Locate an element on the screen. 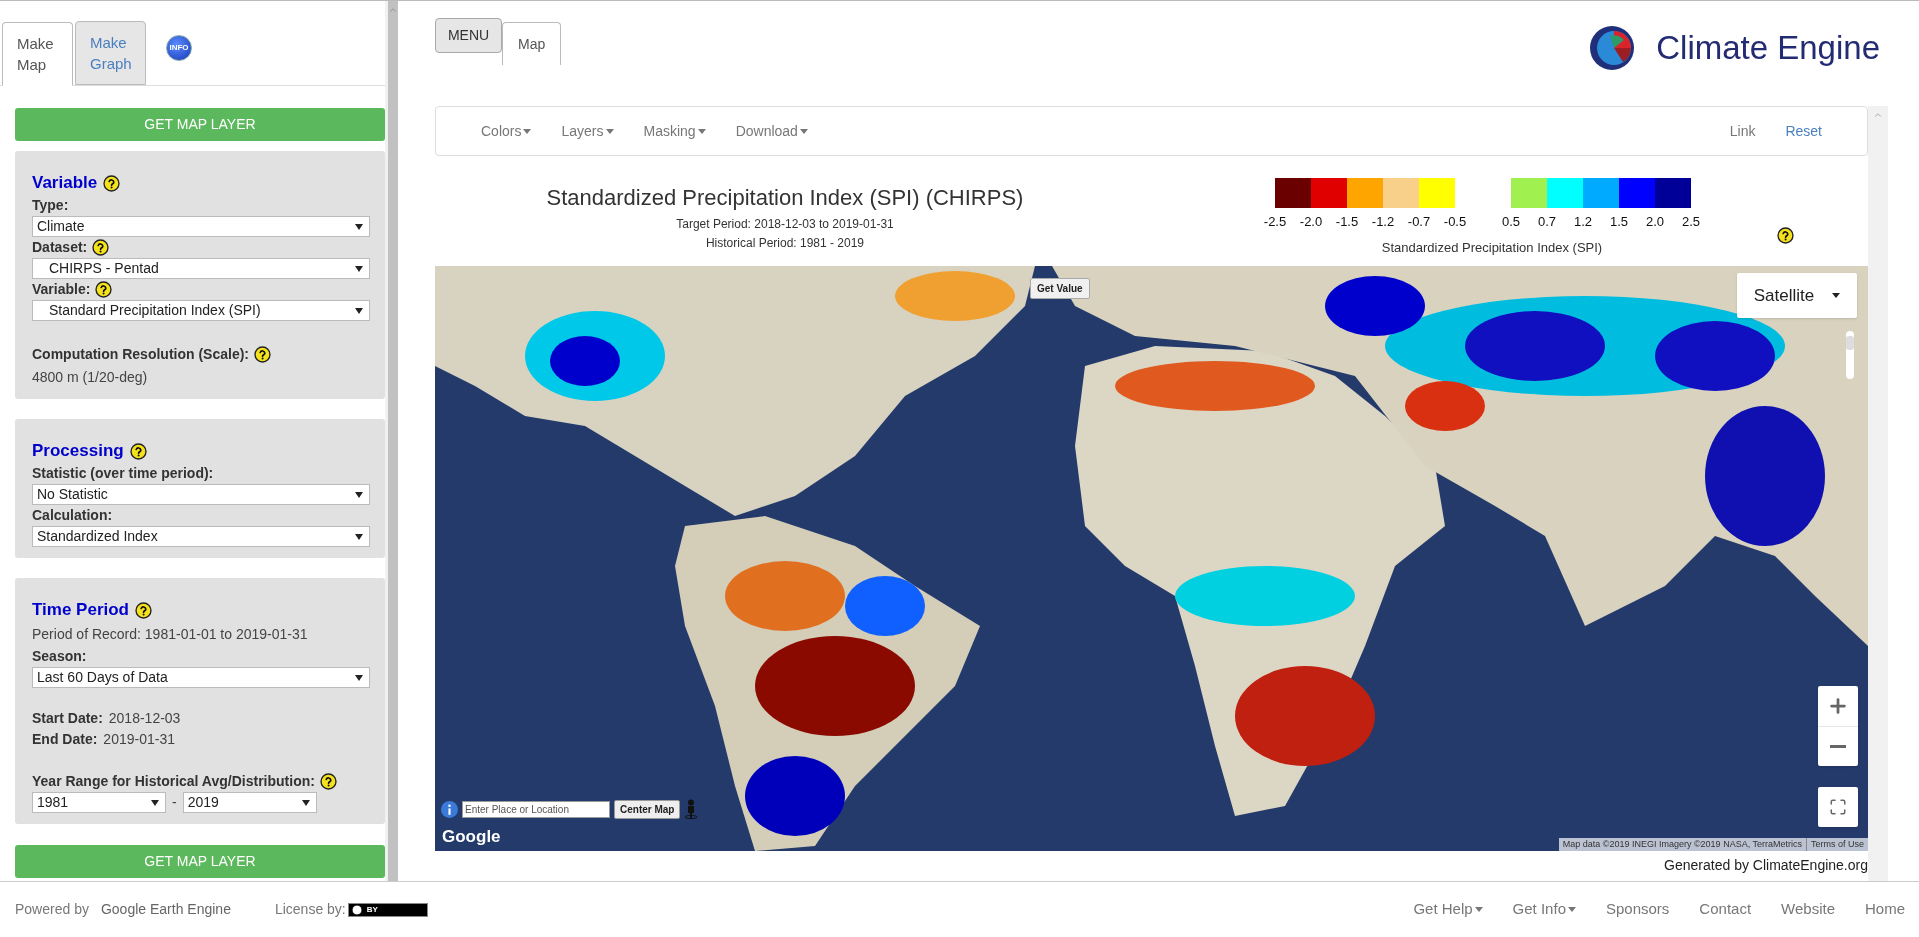 This screenshot has height=937, width=1919. legend-tick-label: 2.5 is located at coordinates (1691, 222).